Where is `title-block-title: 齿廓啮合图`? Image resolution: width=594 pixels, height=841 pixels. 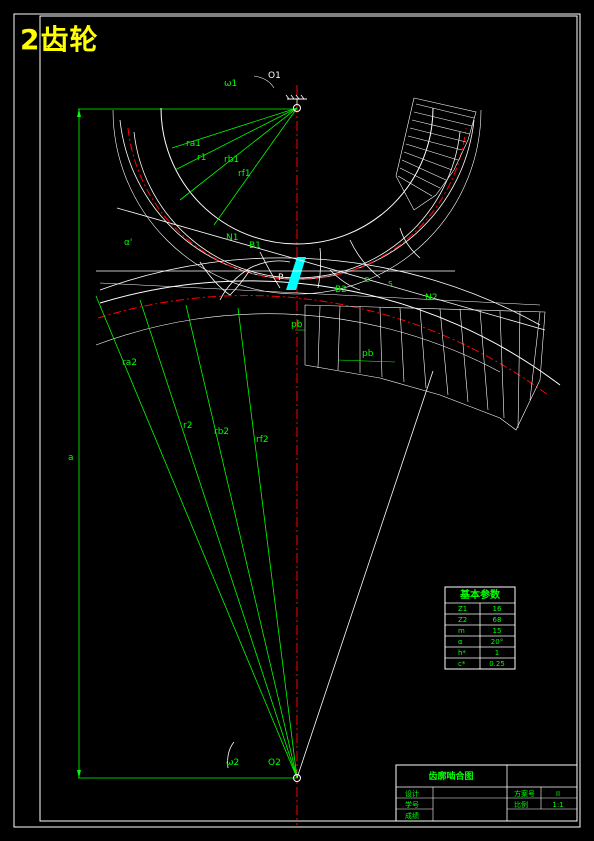 title-block-title: 齿廓啮合图 is located at coordinates (450, 776).